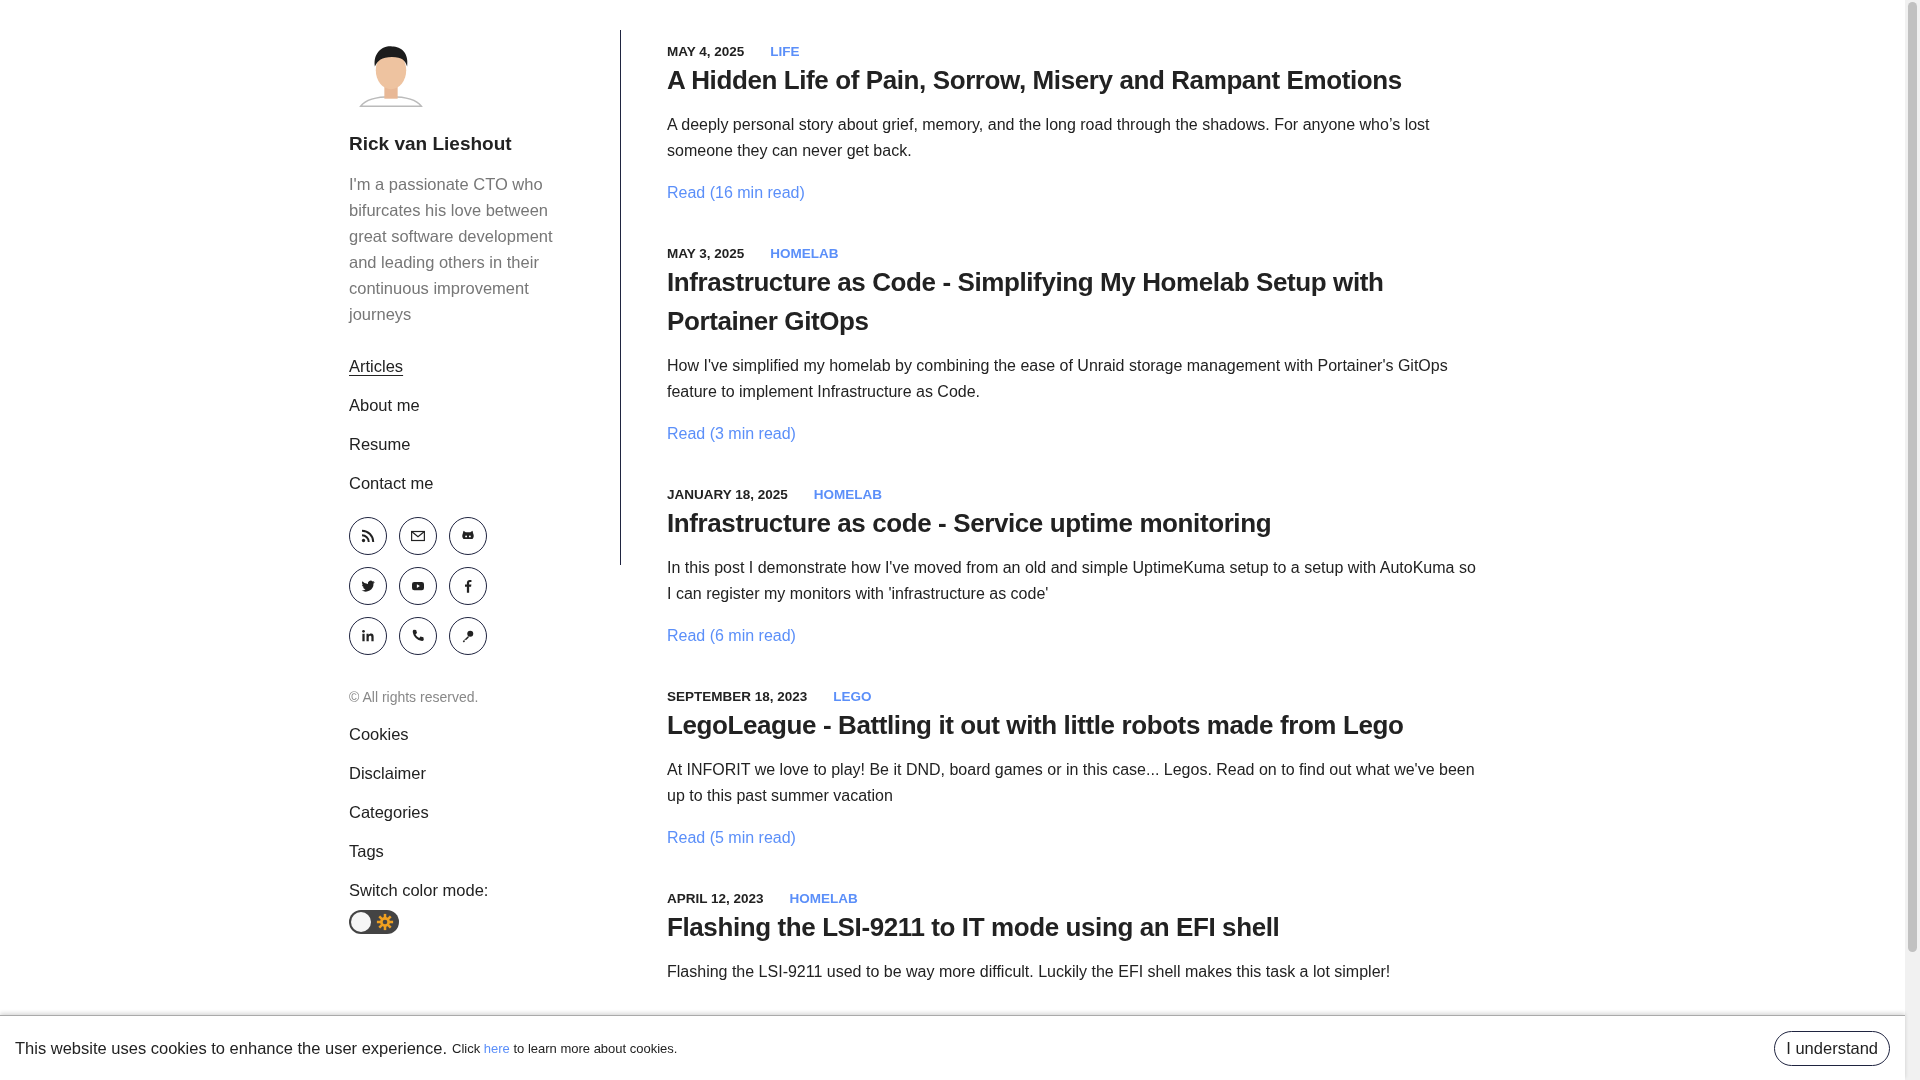 This screenshot has width=1920, height=1080. Describe the element at coordinates (1832, 1048) in the screenshot. I see `accept-cookies-button: I understand` at that location.